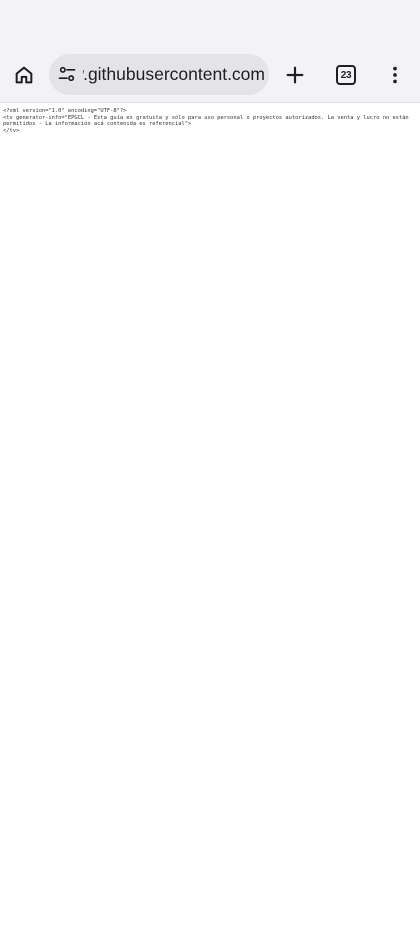 Image resolution: width=420 pixels, height=940 pixels. What do you see at coordinates (210, 24) in the screenshot?
I see `status-bar` at bounding box center [210, 24].